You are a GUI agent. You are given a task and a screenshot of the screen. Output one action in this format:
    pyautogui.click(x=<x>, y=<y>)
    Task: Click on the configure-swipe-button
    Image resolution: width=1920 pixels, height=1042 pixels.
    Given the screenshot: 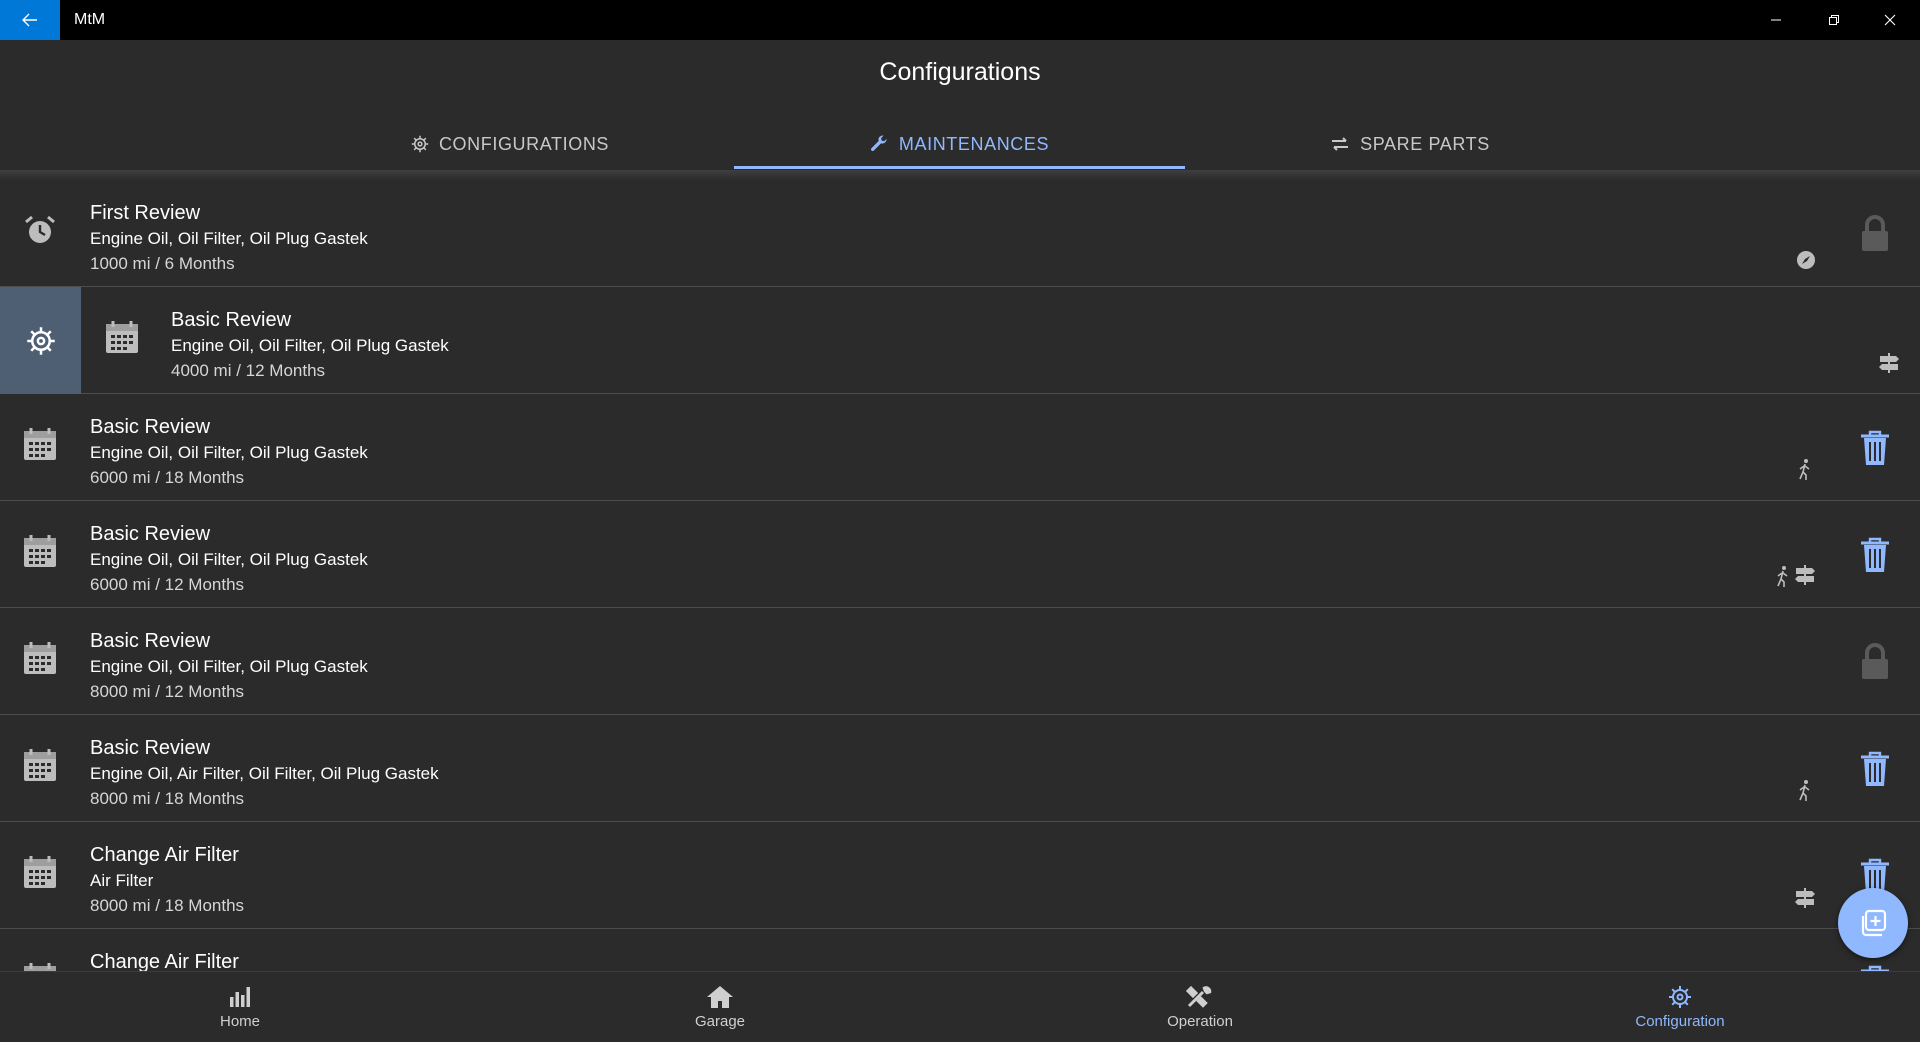 What is the action you would take?
    pyautogui.click(x=40, y=340)
    